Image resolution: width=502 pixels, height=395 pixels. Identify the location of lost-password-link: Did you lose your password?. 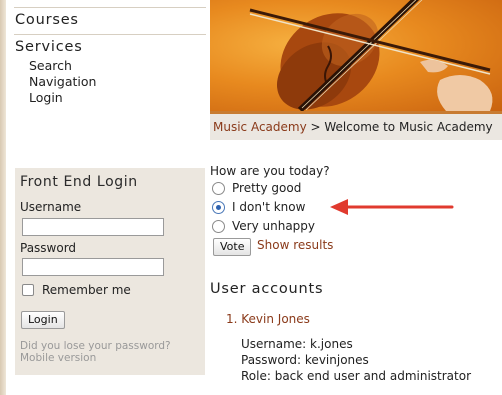
(95, 346).